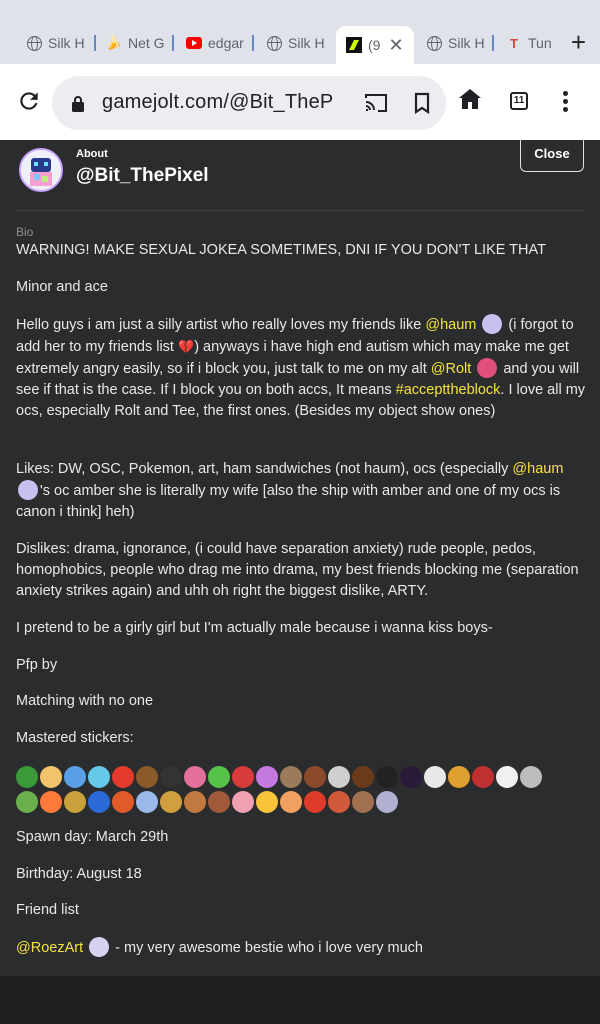 This screenshot has height=1024, width=600. I want to click on tab-tumblr: T Tun, so click(530, 43).